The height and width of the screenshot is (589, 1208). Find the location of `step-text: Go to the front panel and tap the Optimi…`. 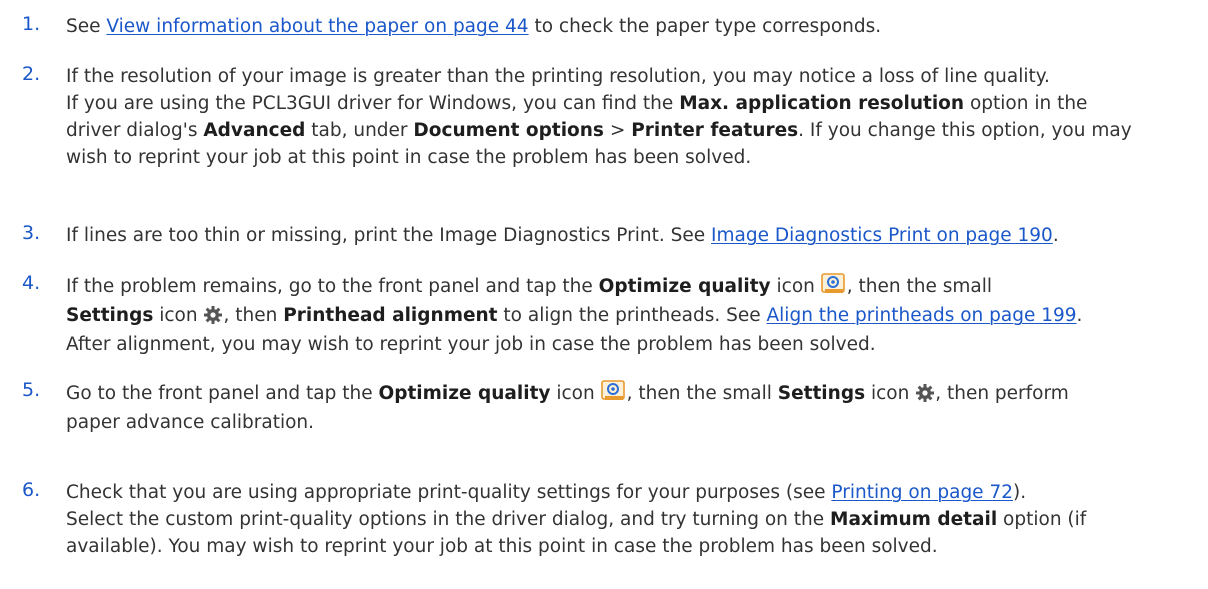

step-text: Go to the front panel and tap the Optimi… is located at coordinates (637, 408).